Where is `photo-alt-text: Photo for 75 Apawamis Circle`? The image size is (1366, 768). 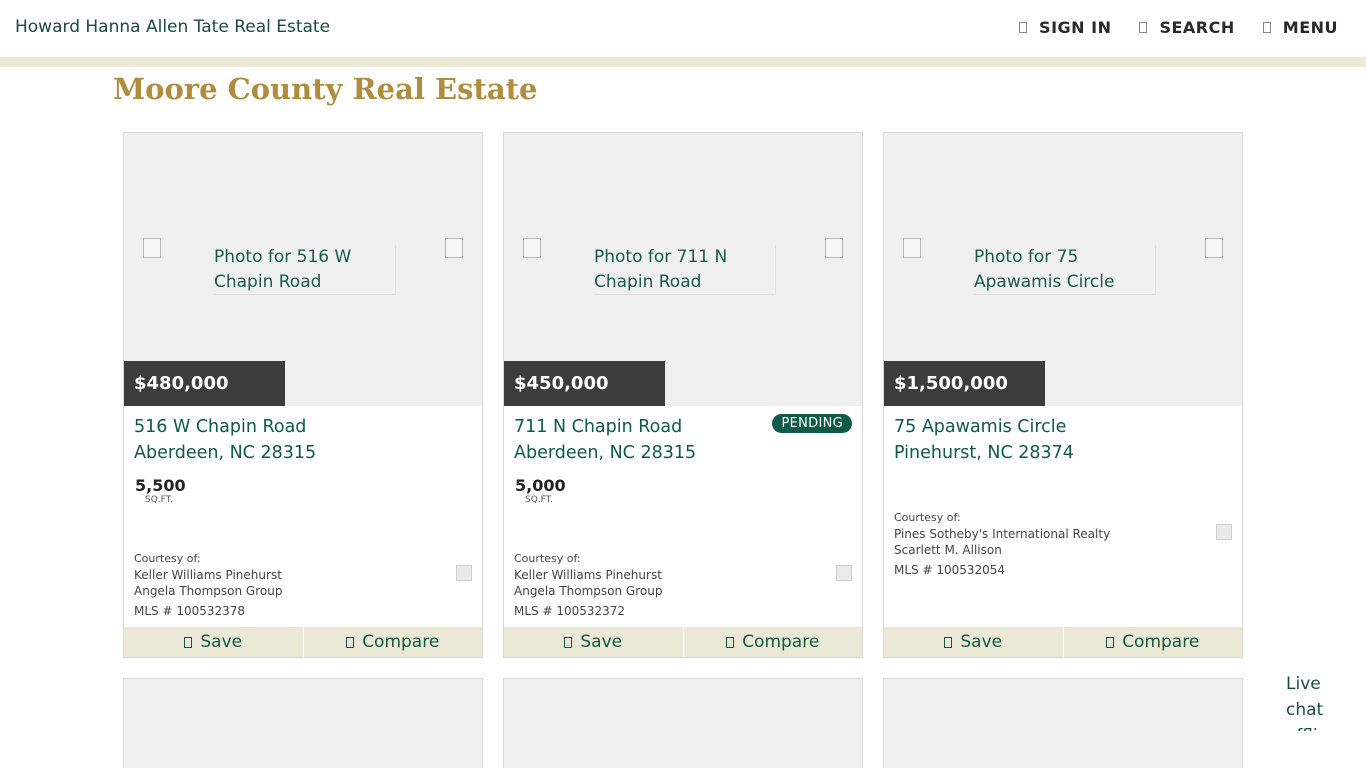 photo-alt-text: Photo for 75 Apawamis Circle is located at coordinates (1065, 270).